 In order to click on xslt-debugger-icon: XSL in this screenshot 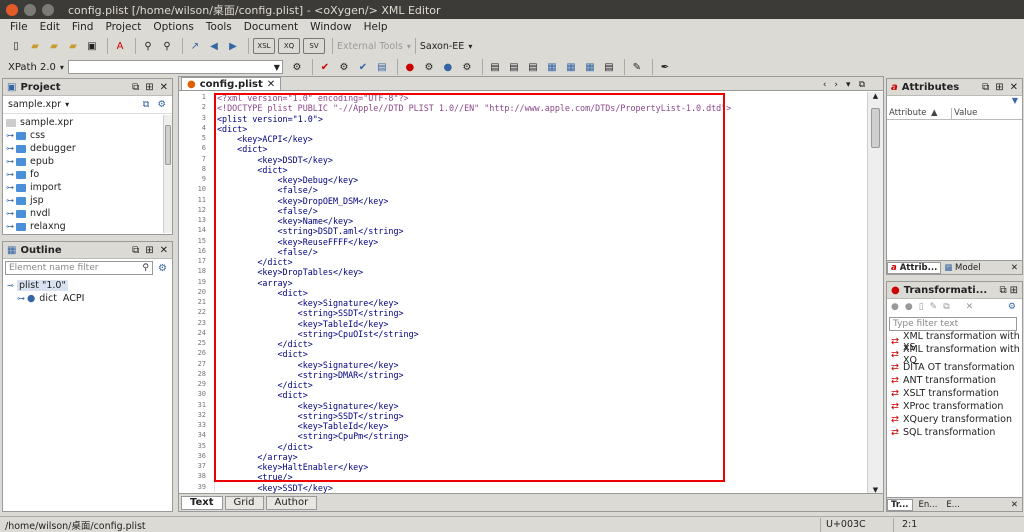, I will do `click(264, 46)`.